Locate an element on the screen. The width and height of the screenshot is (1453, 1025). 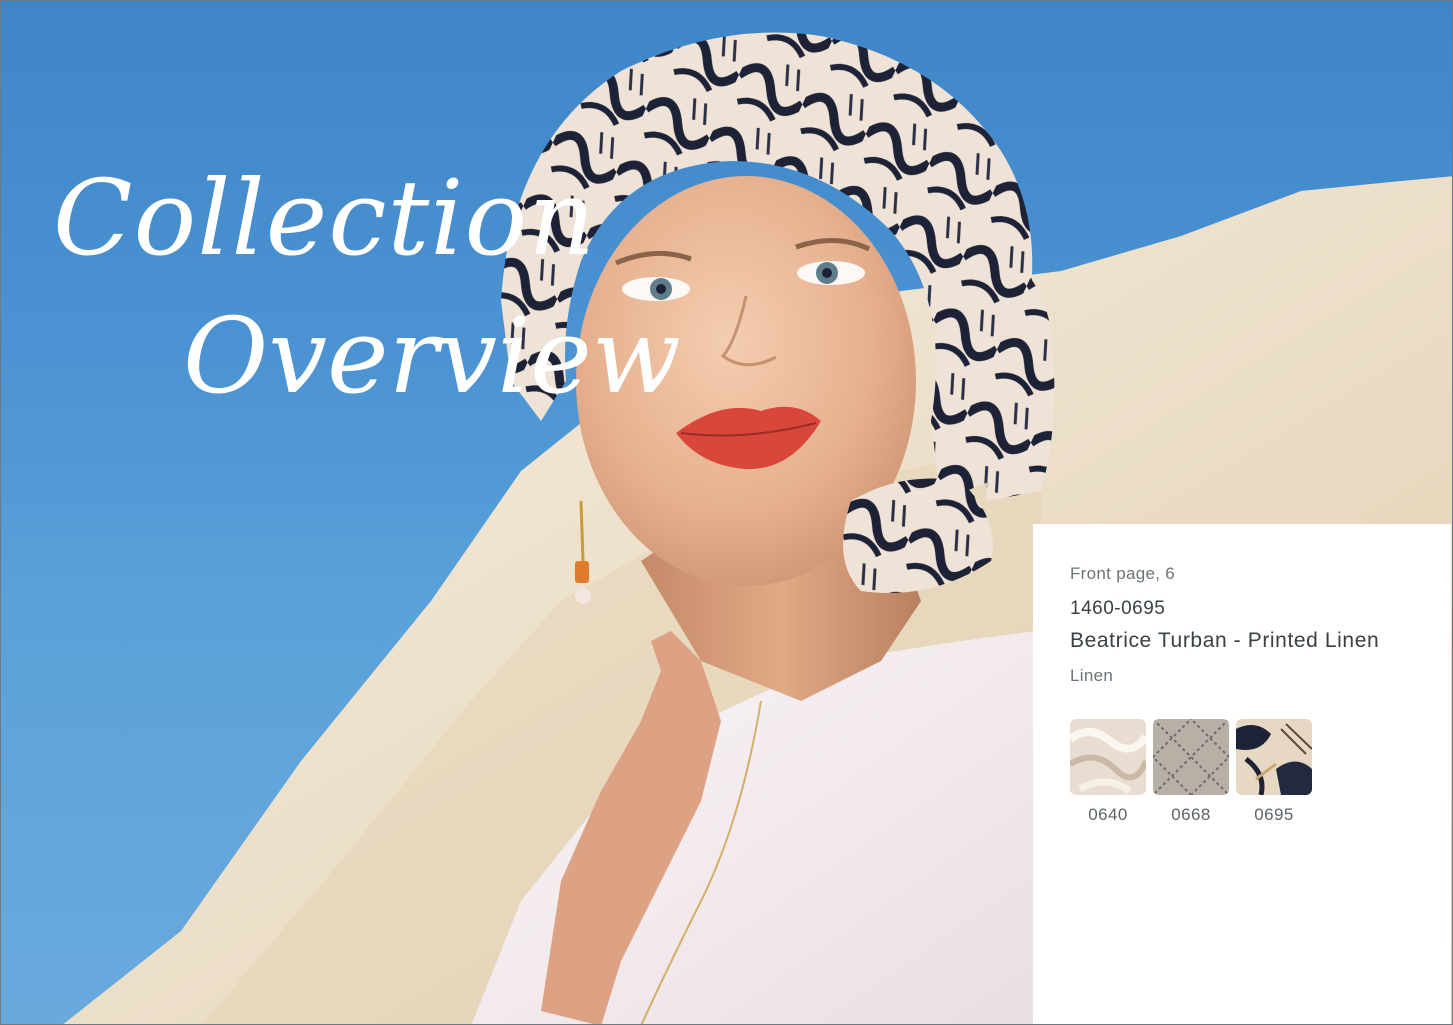
swatch-0668-image is located at coordinates (1191, 757).